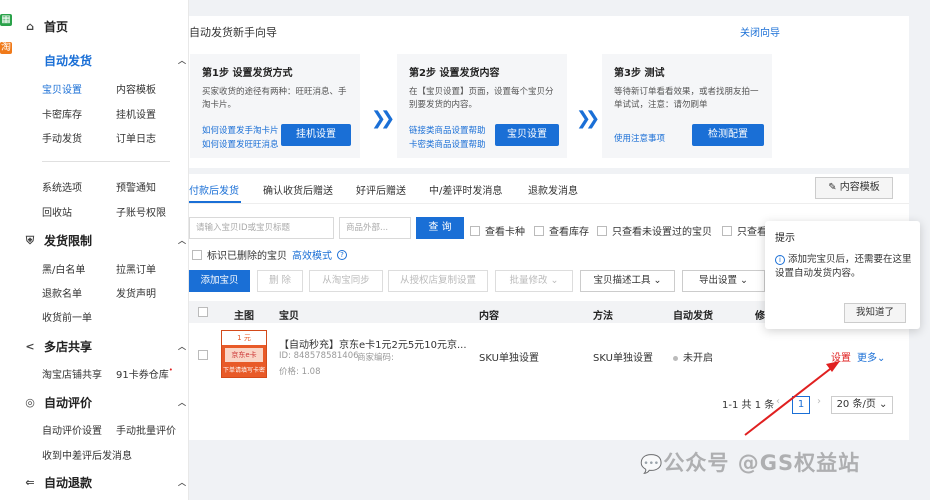 This screenshot has height=500, width=930. What do you see at coordinates (780, 260) in the screenshot?
I see `info-icon: i` at bounding box center [780, 260].